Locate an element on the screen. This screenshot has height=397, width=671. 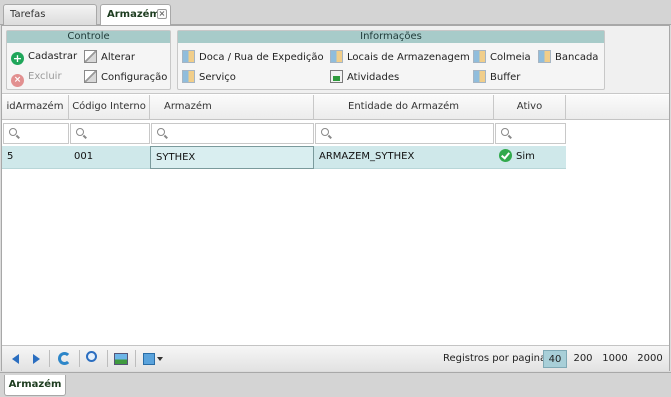
filter-row is located at coordinates (335, 132).